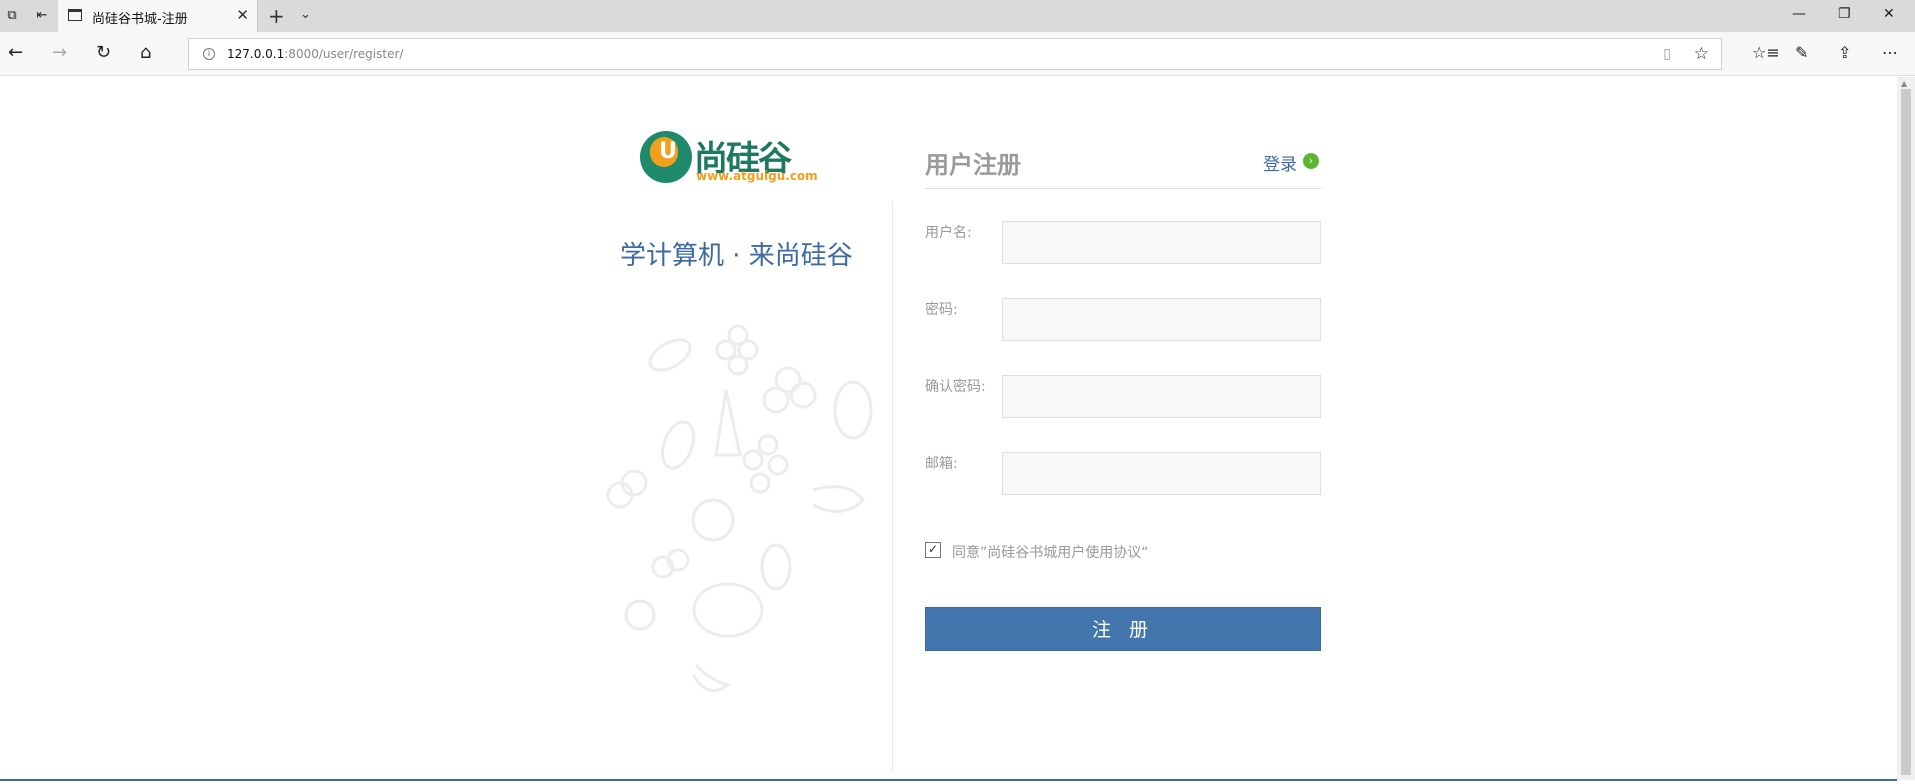  I want to click on browser-tab: 尚硅谷书城-注册 ✕, so click(158, 16).